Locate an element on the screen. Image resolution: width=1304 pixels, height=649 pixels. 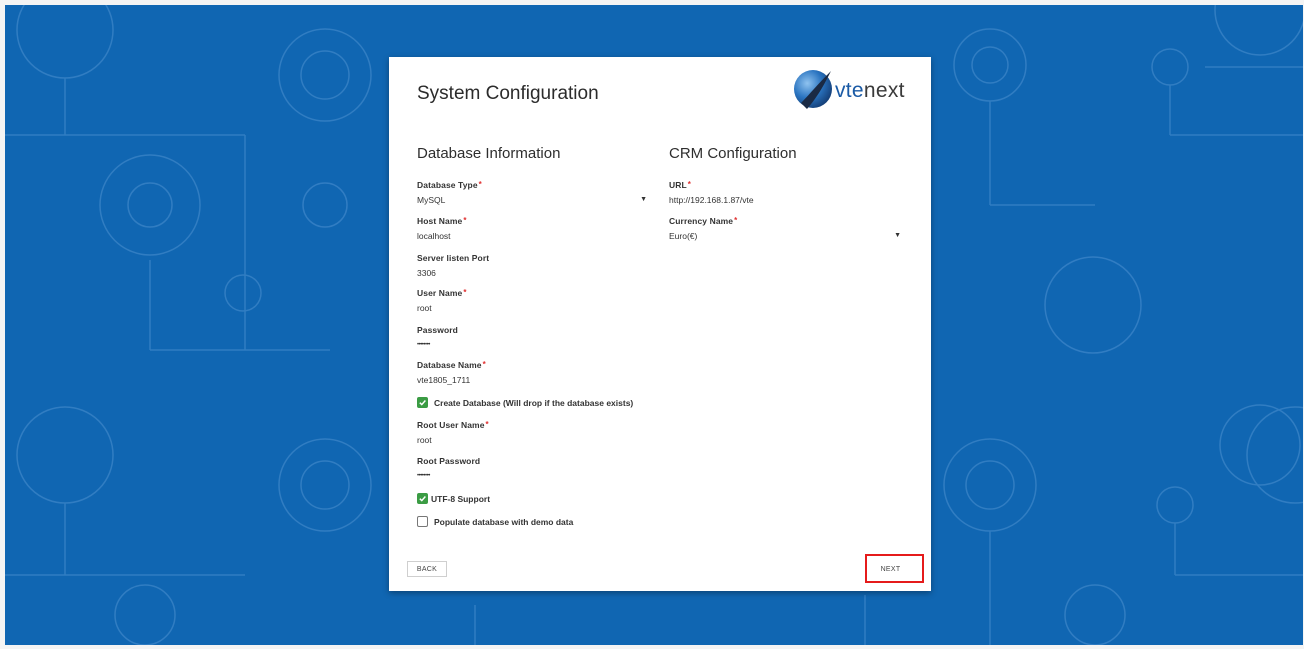
field-label: Password is located at coordinates (437, 330).